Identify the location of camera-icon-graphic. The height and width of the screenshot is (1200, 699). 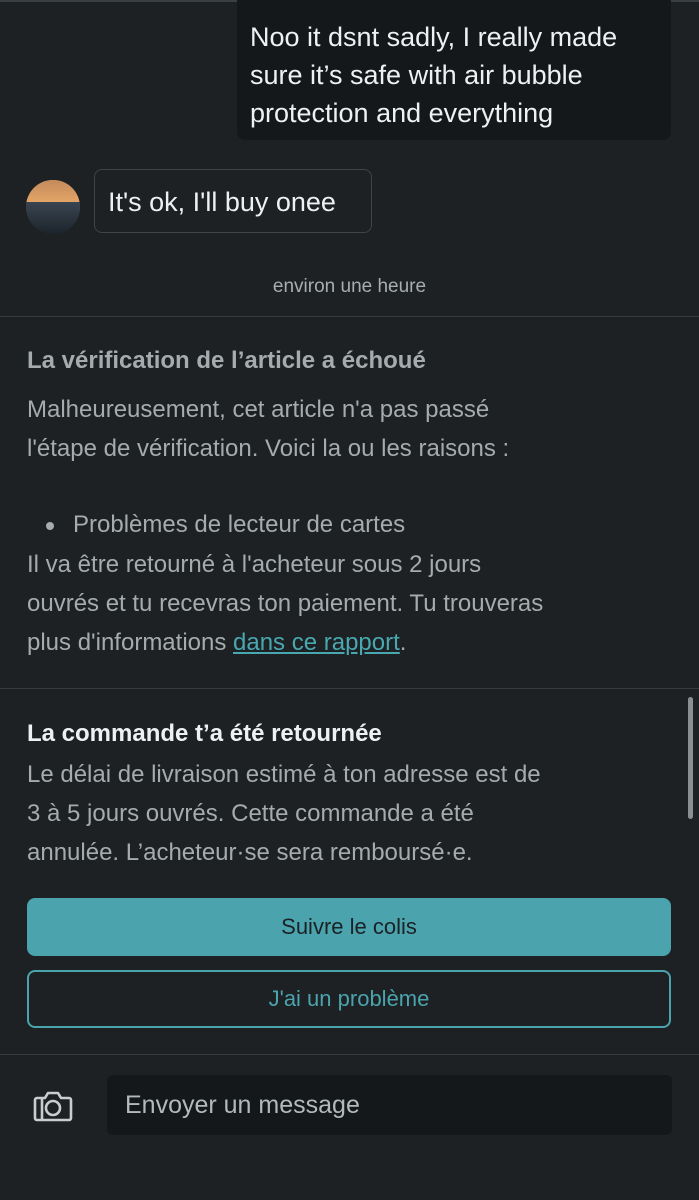
(53, 1106).